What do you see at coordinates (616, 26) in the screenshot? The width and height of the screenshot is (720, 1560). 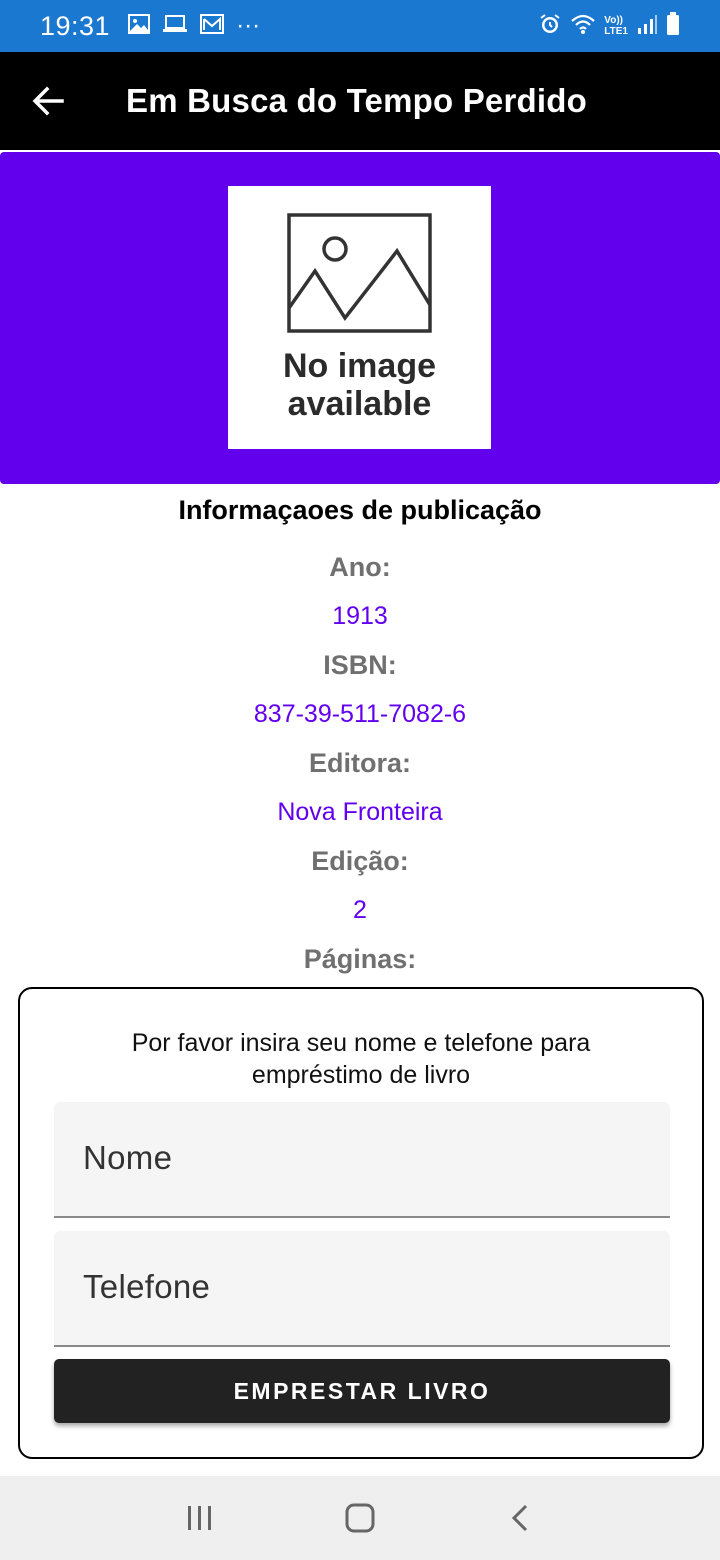 I see `volte-icon: Vo)) LTE1` at bounding box center [616, 26].